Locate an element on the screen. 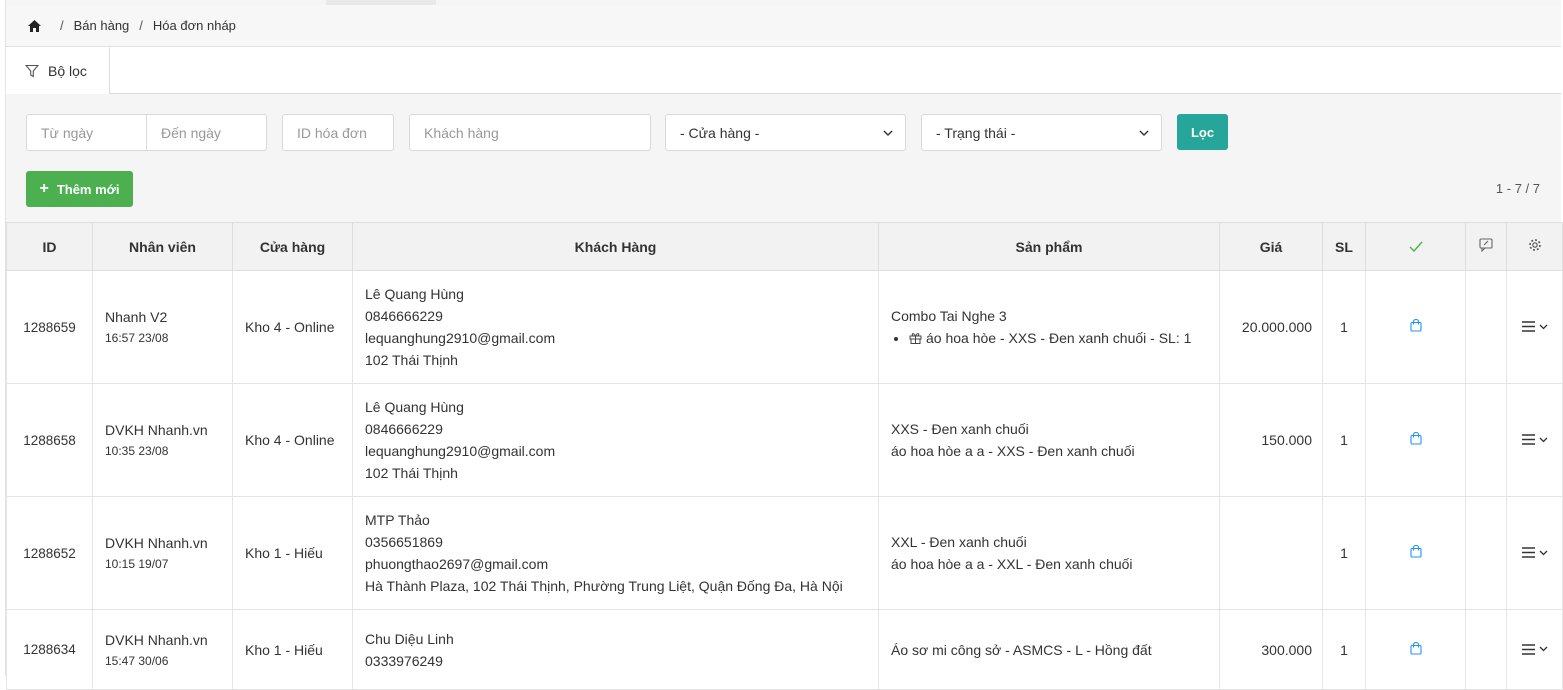  cell-store: Kho 4 - Online is located at coordinates (292, 327).